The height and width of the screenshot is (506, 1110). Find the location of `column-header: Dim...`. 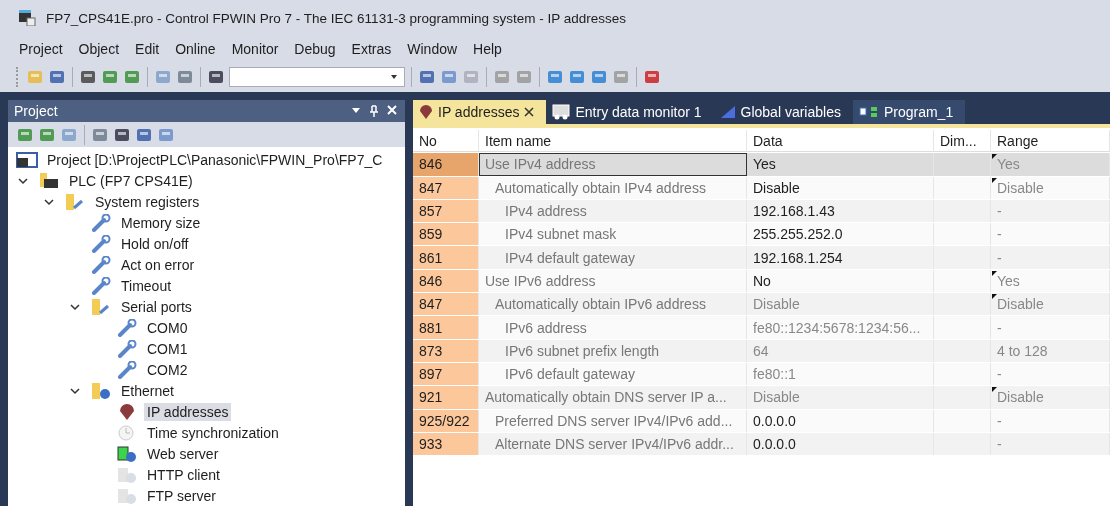

column-header: Dim... is located at coordinates (962, 141).